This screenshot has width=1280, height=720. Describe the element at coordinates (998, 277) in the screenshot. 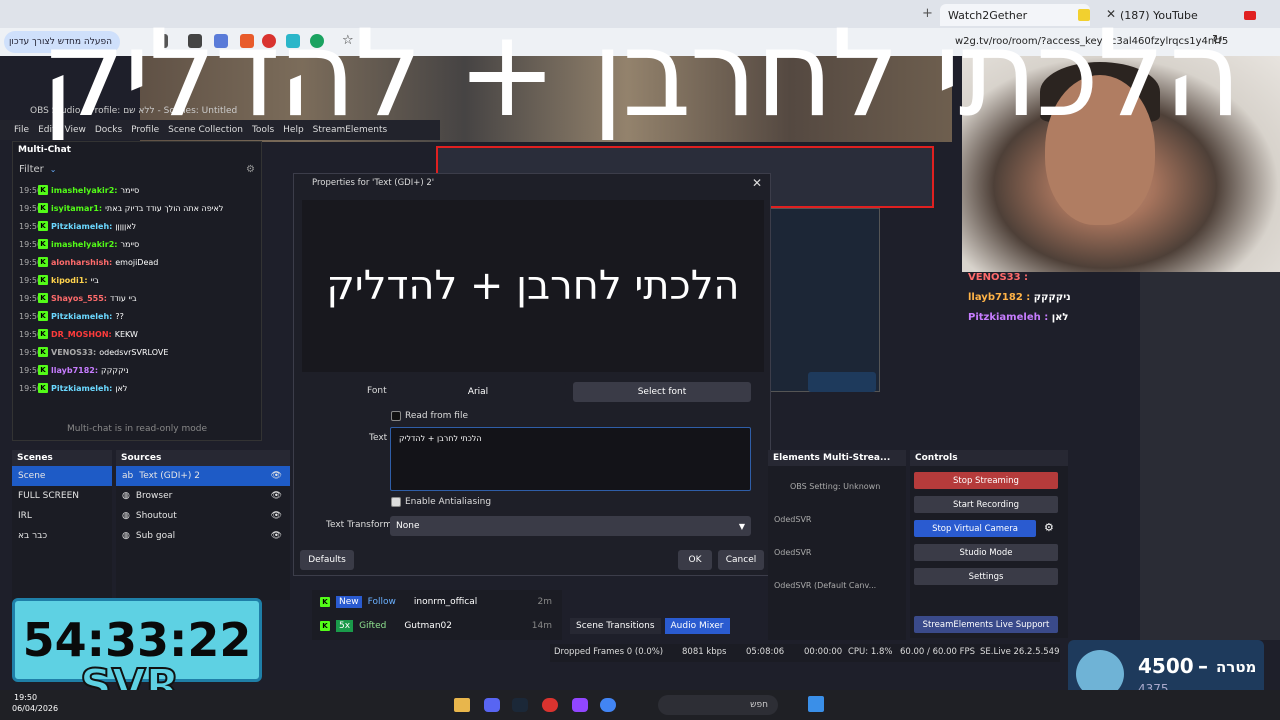

I see `overlay-chat-user: VENOS33 :` at that location.